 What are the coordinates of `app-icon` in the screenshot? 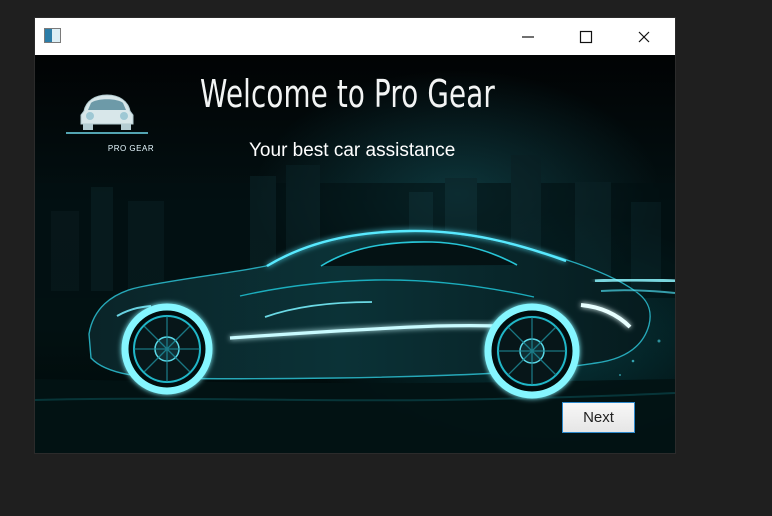 It's located at (52, 35).